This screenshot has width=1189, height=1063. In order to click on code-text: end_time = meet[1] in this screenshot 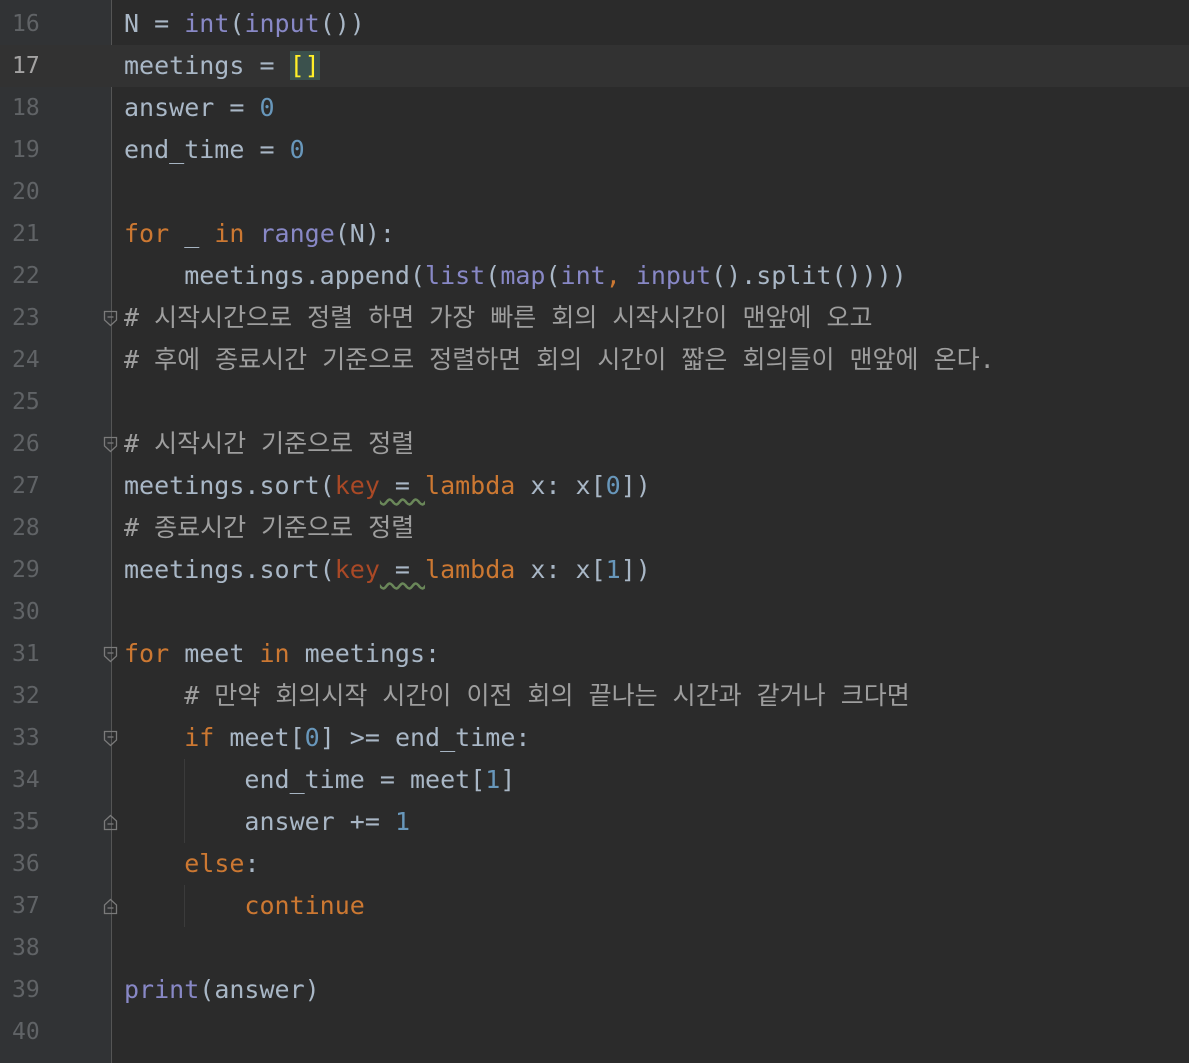, I will do `click(319, 780)`.